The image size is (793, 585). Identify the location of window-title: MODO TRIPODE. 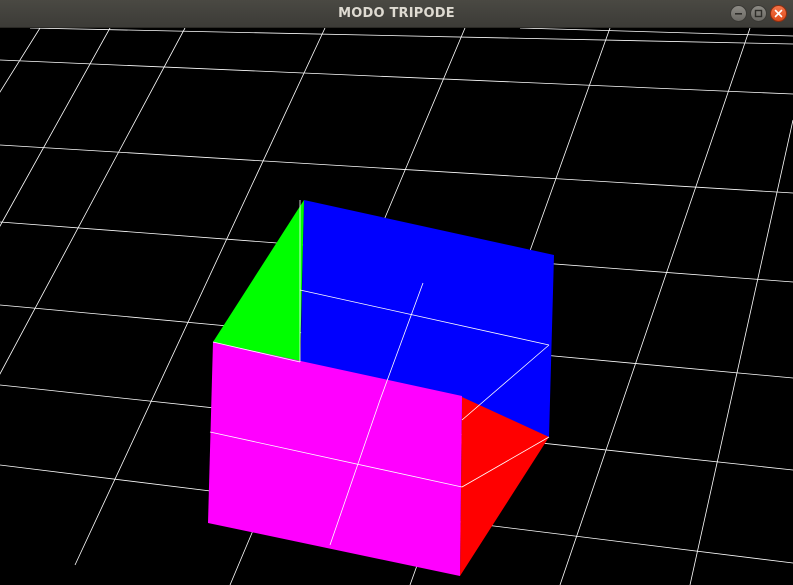
(396, 13).